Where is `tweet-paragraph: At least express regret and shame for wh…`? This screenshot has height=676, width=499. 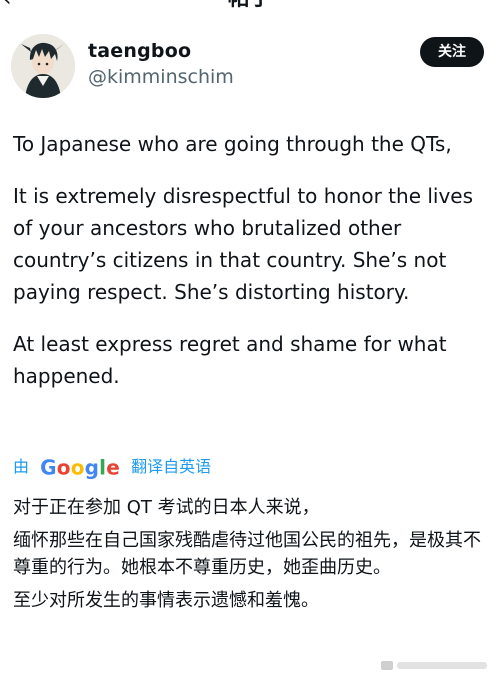 tweet-paragraph: At least express regret and shame for wh… is located at coordinates (230, 360).